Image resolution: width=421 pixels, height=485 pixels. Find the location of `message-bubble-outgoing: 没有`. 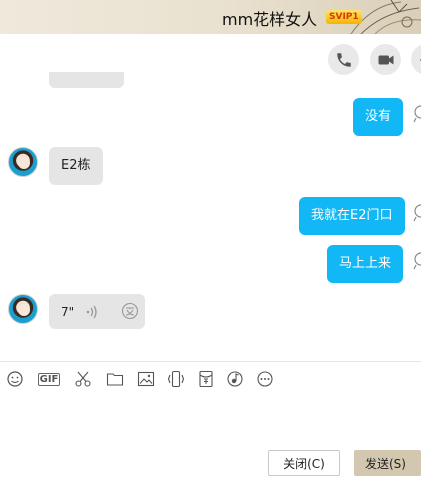

message-bubble-outgoing: 没有 is located at coordinates (378, 117).